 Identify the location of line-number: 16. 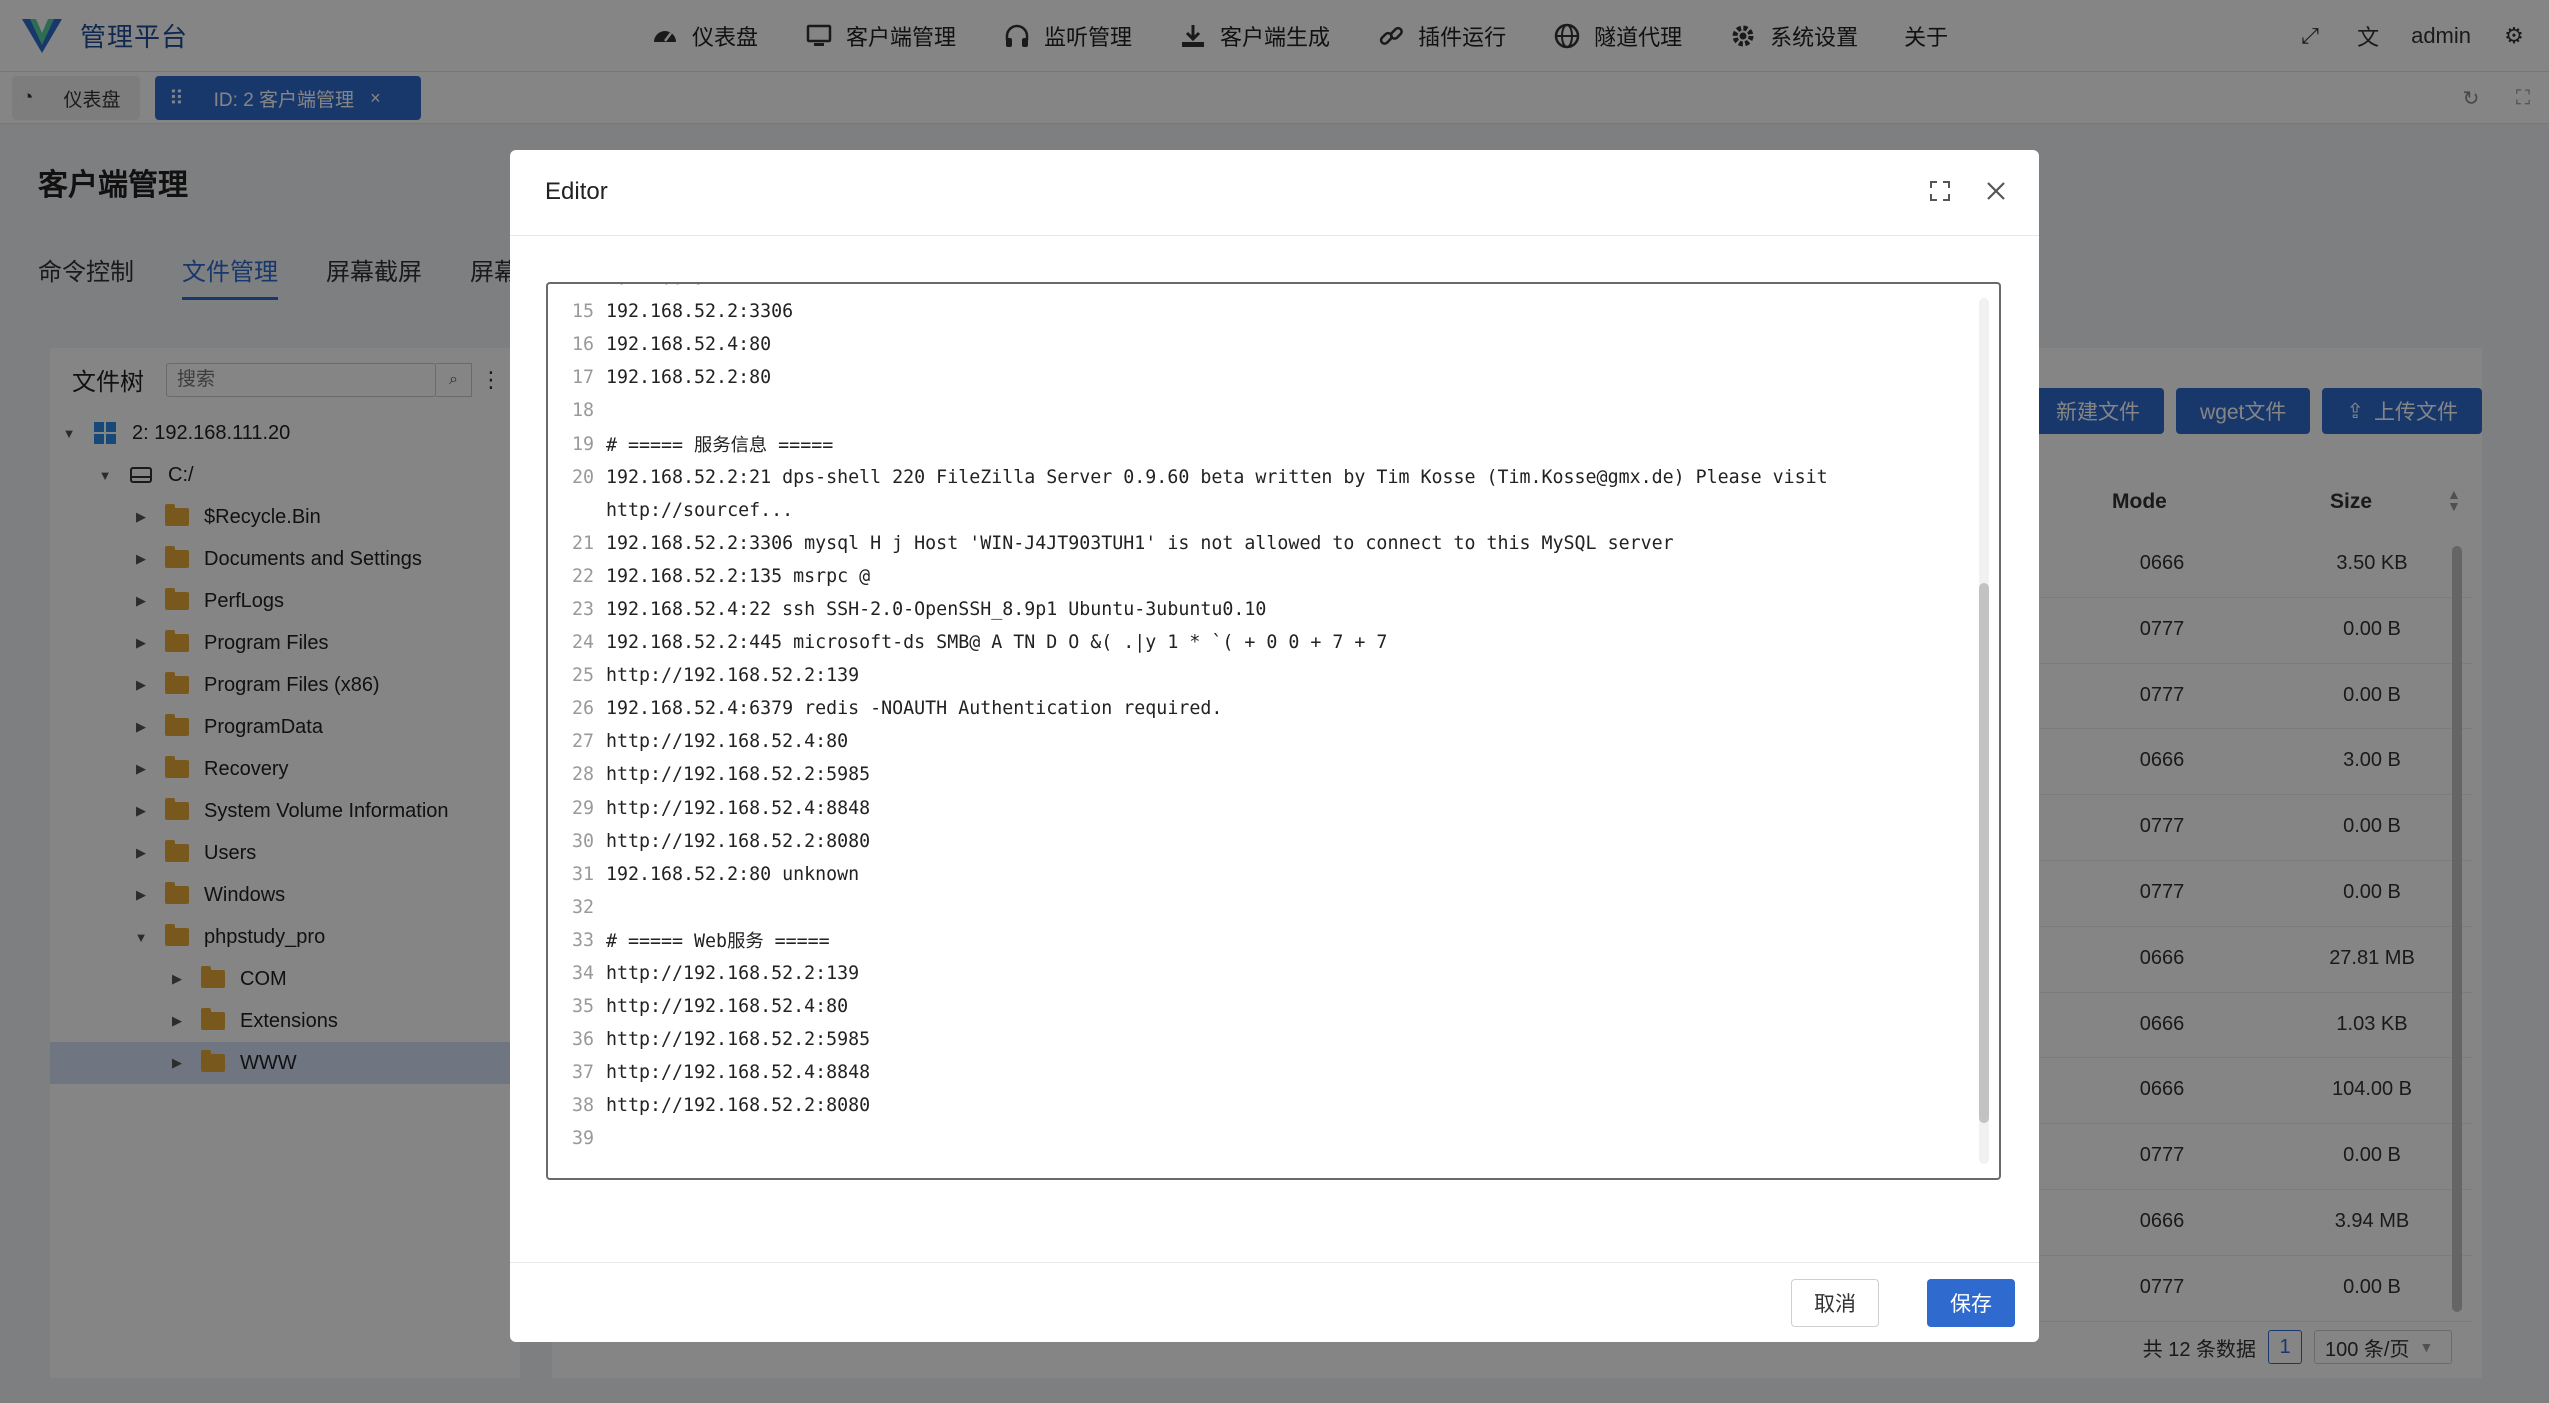
(582, 345).